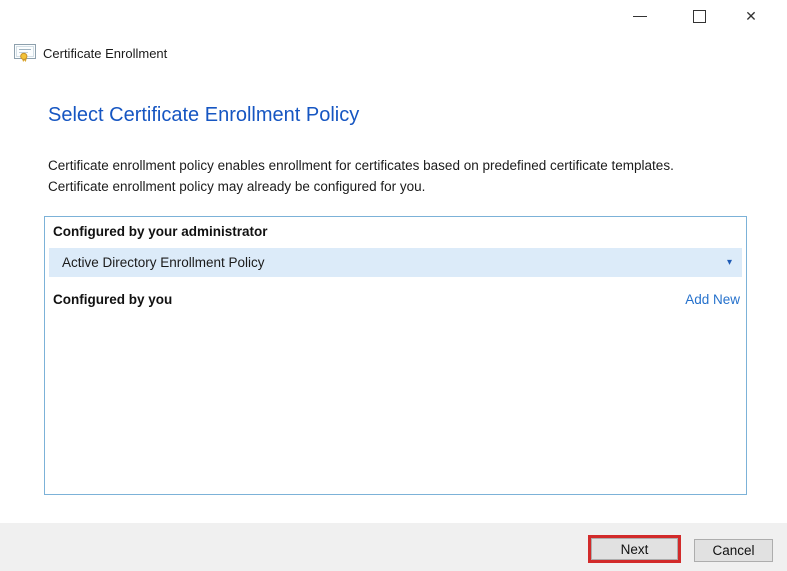 Image resolution: width=787 pixels, height=571 pixels. Describe the element at coordinates (163, 262) in the screenshot. I see `selected-policy-name: Active Directory Enrollment Policy` at that location.